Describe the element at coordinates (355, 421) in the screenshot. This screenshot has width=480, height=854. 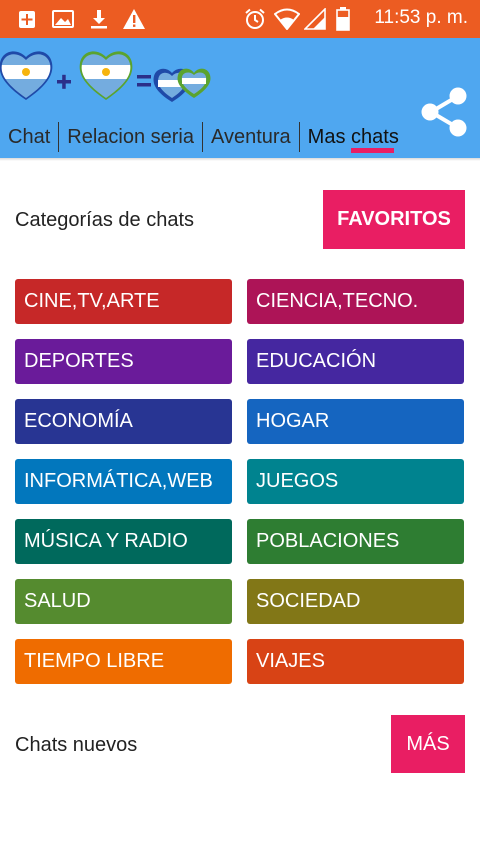
I see `category-button-hogar: HOGAR` at that location.